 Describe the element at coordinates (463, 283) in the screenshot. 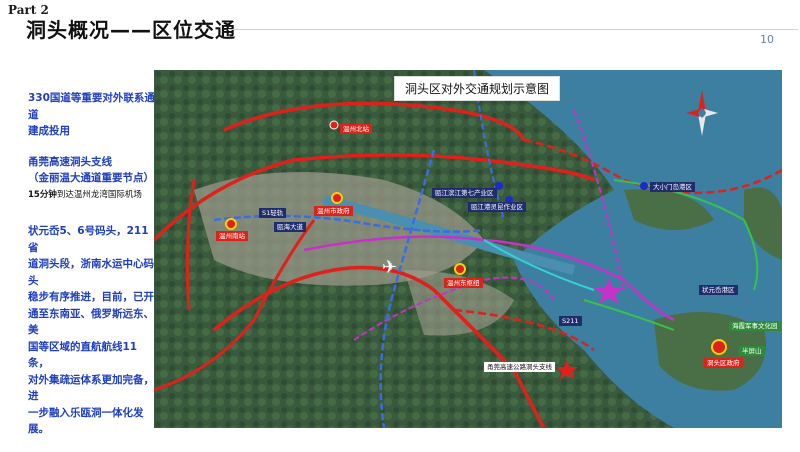

I see `label-wenzhou-east: 温州东枢纽` at that location.